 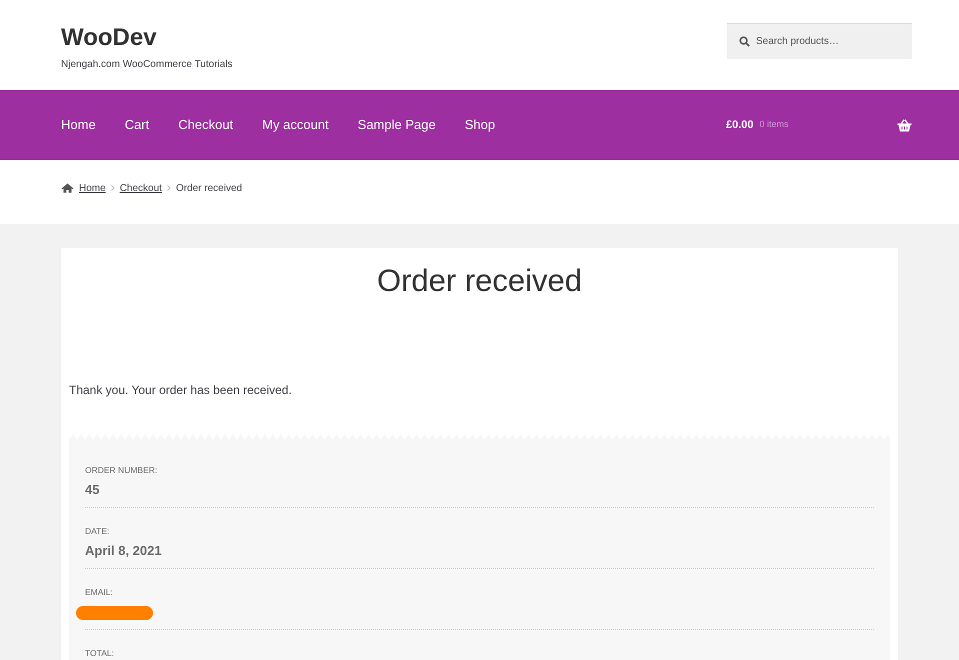 What do you see at coordinates (109, 38) in the screenshot?
I see `site-title: WooDev` at bounding box center [109, 38].